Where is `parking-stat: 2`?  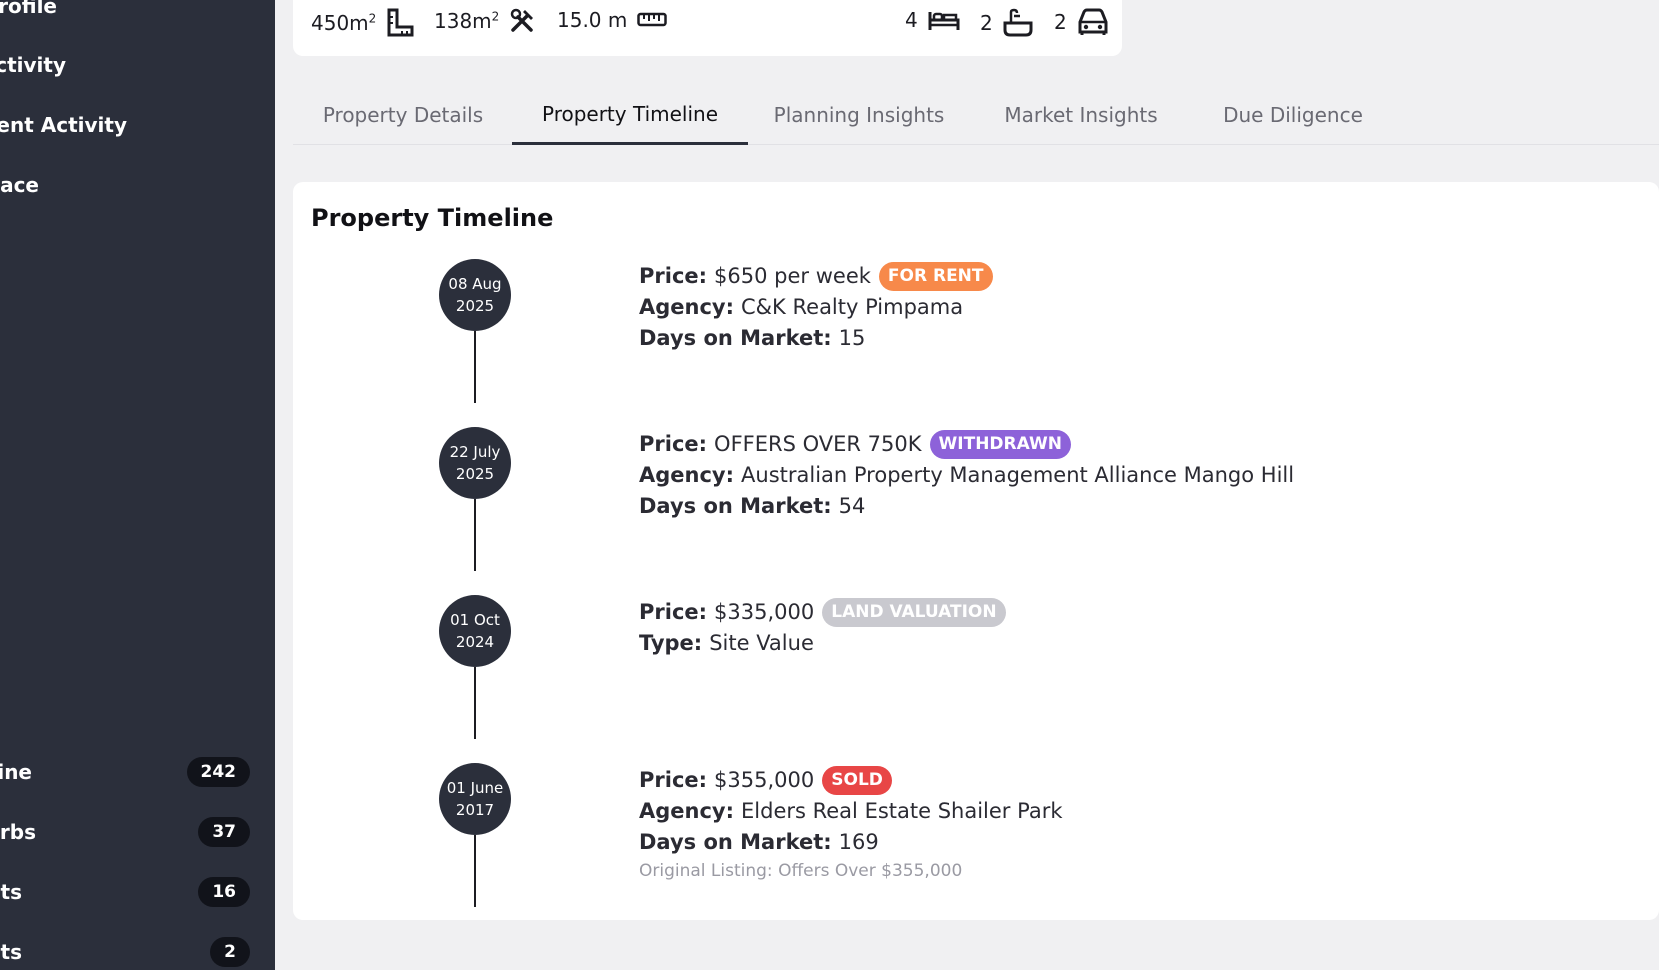 parking-stat: 2 is located at coordinates (1081, 22).